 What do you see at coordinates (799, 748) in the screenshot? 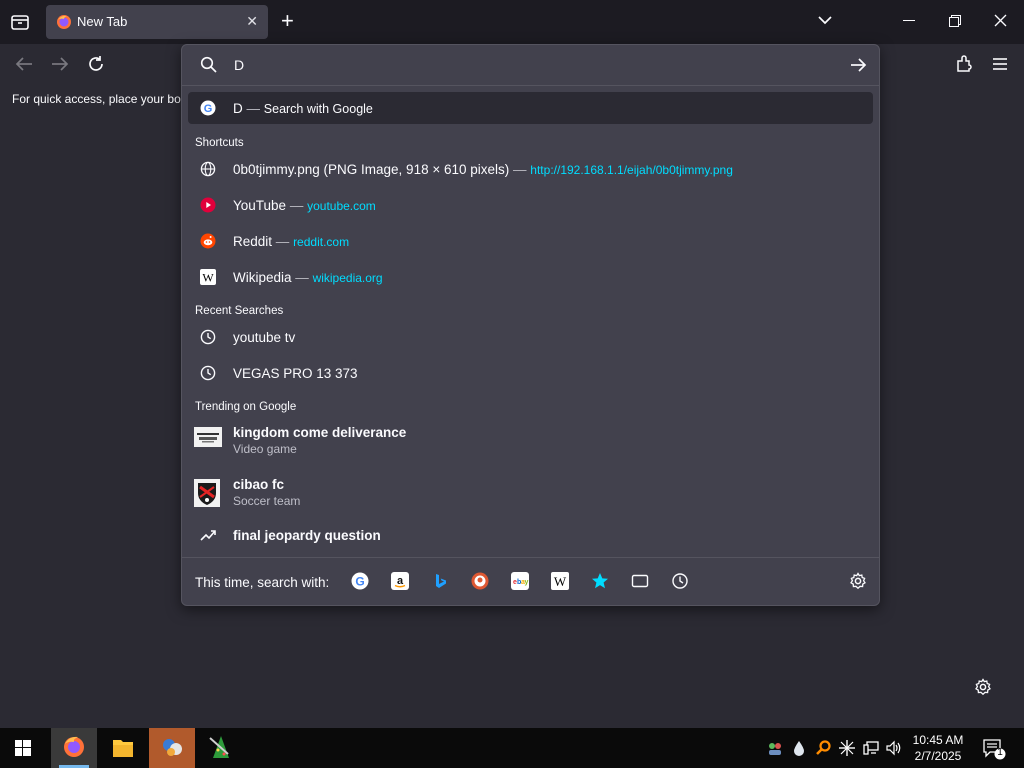
I see `tray-droplet-icon` at bounding box center [799, 748].